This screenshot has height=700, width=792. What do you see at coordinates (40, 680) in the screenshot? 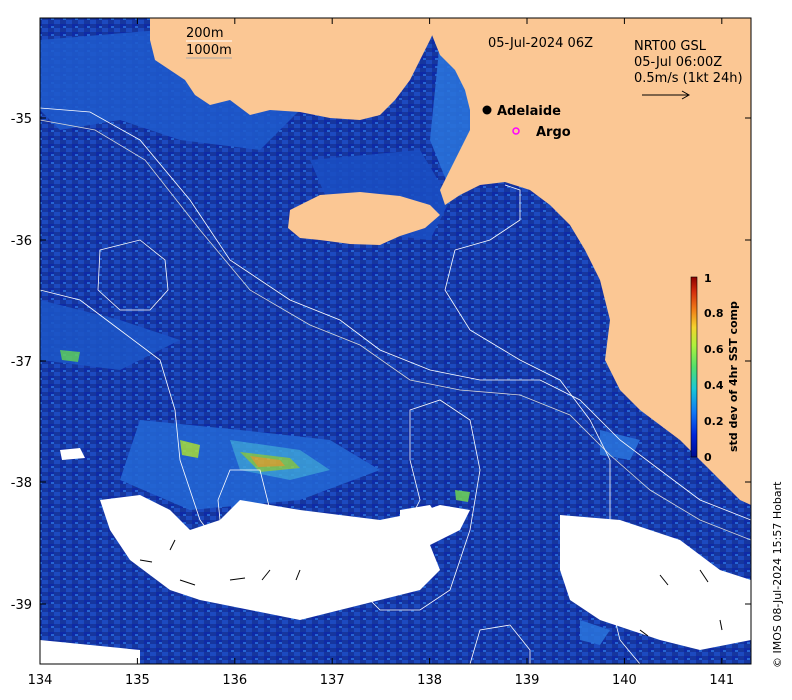
I see `x-tick-label: 134` at bounding box center [40, 680].